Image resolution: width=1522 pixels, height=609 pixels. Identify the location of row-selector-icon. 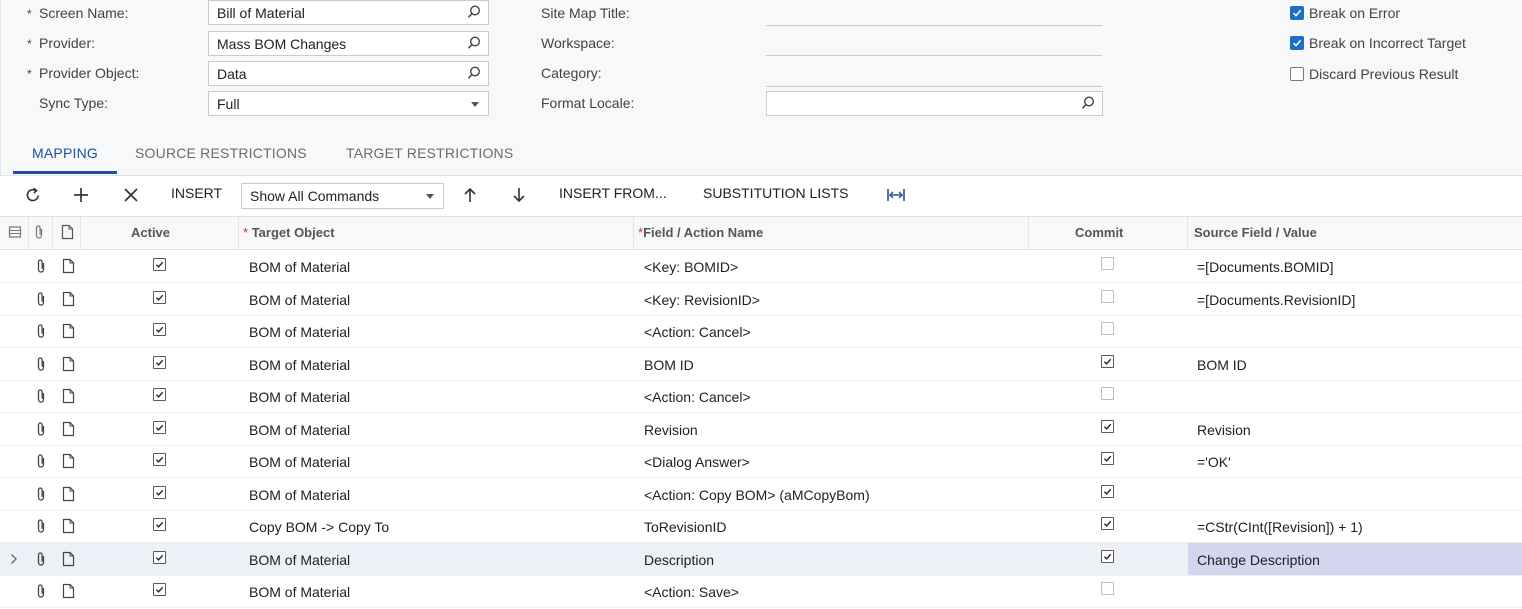
(15, 232).